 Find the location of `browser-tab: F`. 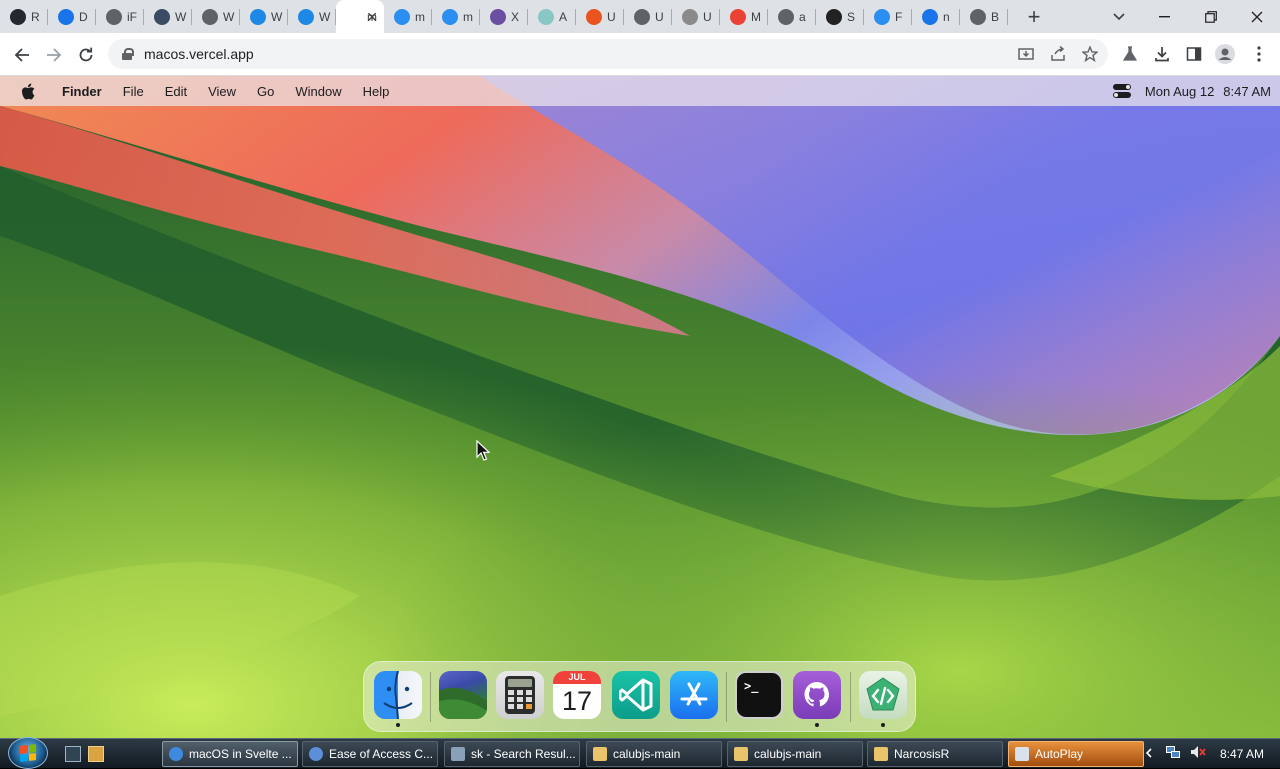

browser-tab: F is located at coordinates (888, 16).